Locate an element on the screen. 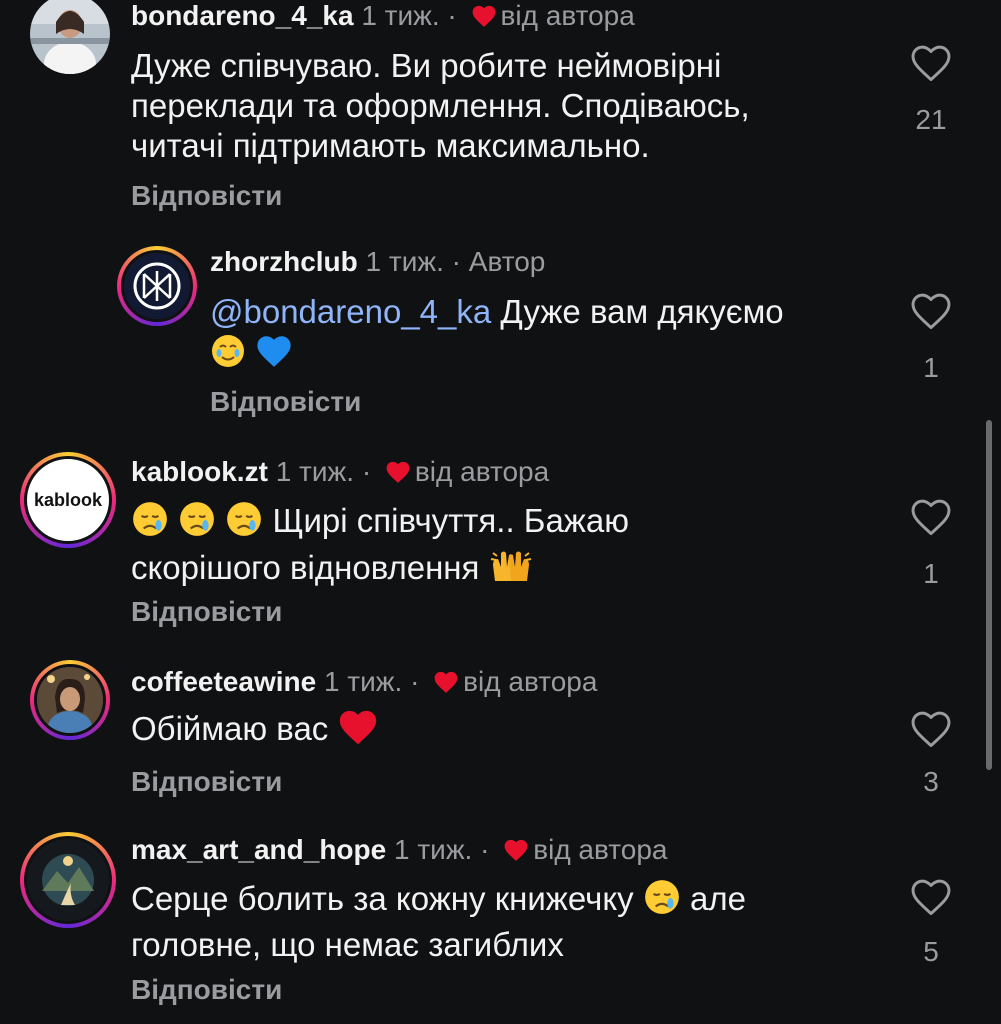  comment-text-line: скорішого відновлення is located at coordinates (305, 567).